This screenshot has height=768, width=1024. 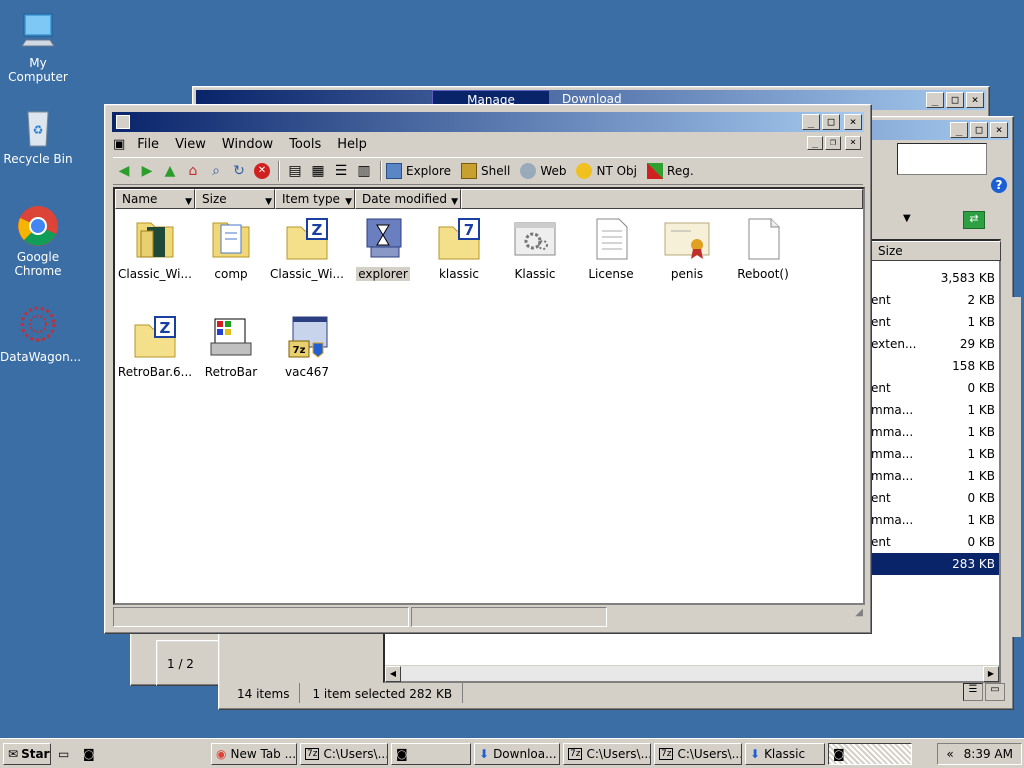 I want to click on column-header-date-modified: Date modified ▼, so click(x=408, y=199).